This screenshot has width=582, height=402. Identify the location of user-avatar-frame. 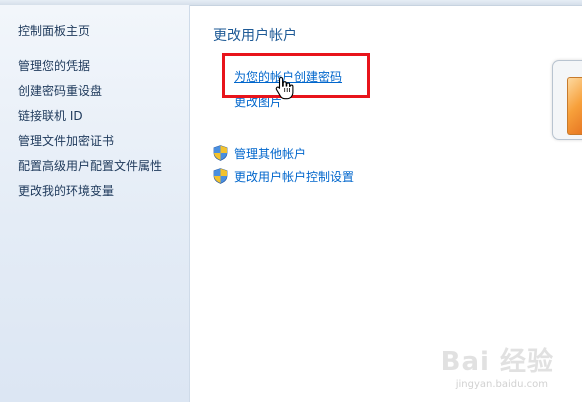
(567, 100).